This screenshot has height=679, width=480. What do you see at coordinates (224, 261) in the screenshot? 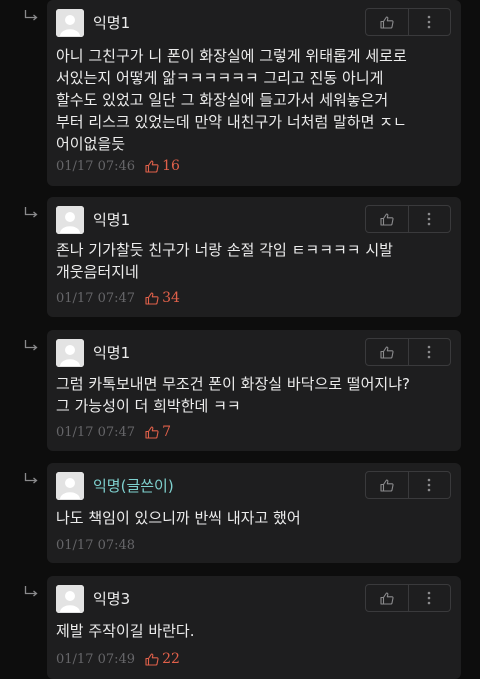
I see `comment-text: 존나 기가찰듯 친구가 너랑 손절 각임 ㅌㅋㅋㅋㅋ 시발 개웃음터지네` at bounding box center [224, 261].